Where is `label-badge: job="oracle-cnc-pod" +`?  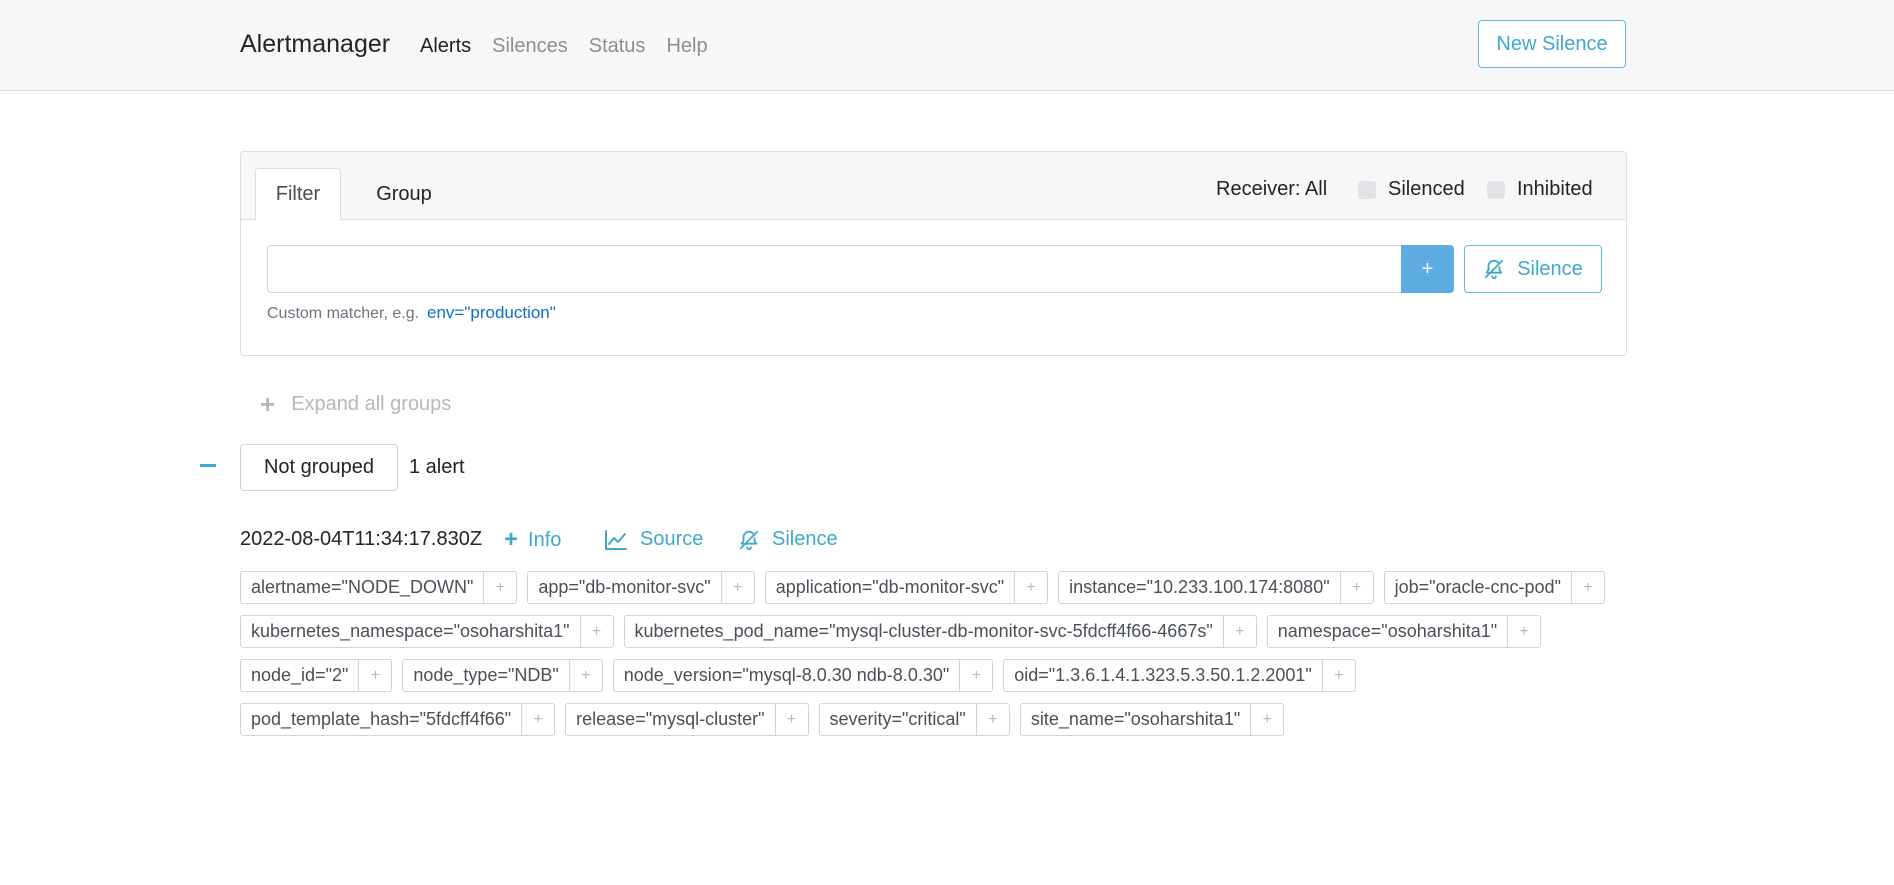
label-badge: job="oracle-cnc-pod" + is located at coordinates (1494, 587).